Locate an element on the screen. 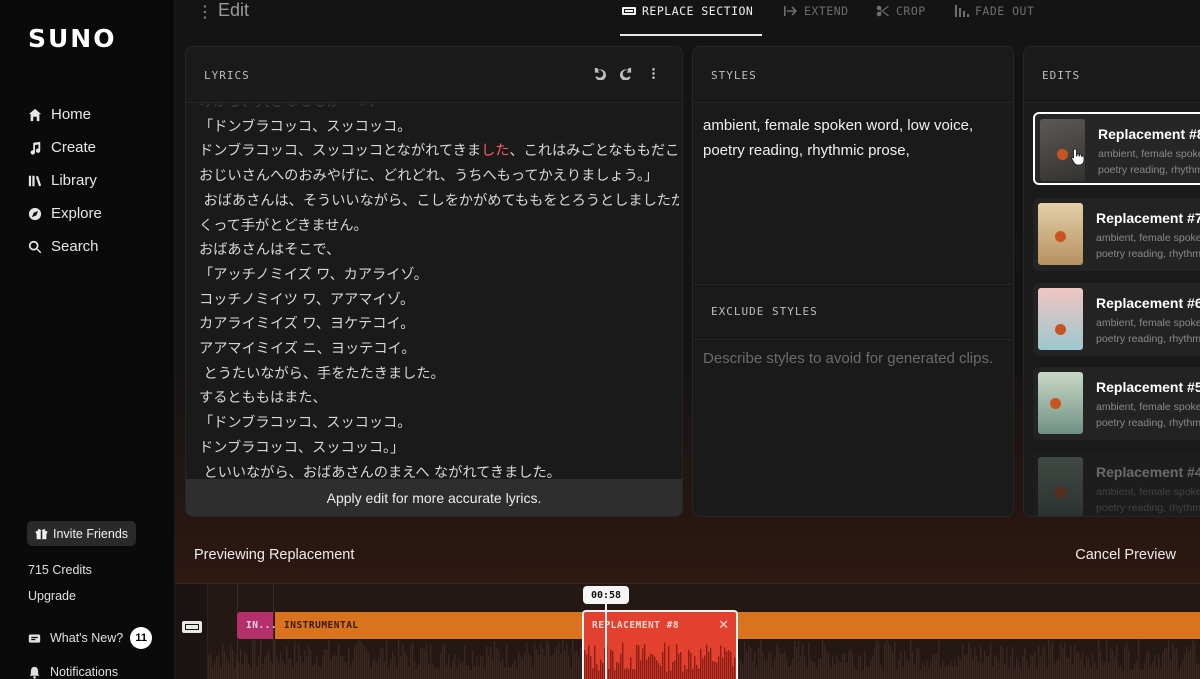 The height and width of the screenshot is (679, 1200). sidebar-item-create: Create is located at coordinates (65, 147).